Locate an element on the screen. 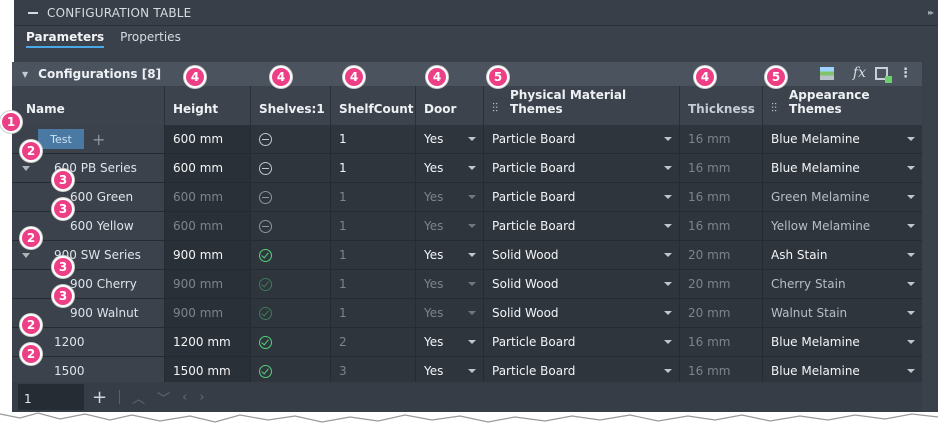 The height and width of the screenshot is (438, 938). add-column-icon is located at coordinates (883, 75).